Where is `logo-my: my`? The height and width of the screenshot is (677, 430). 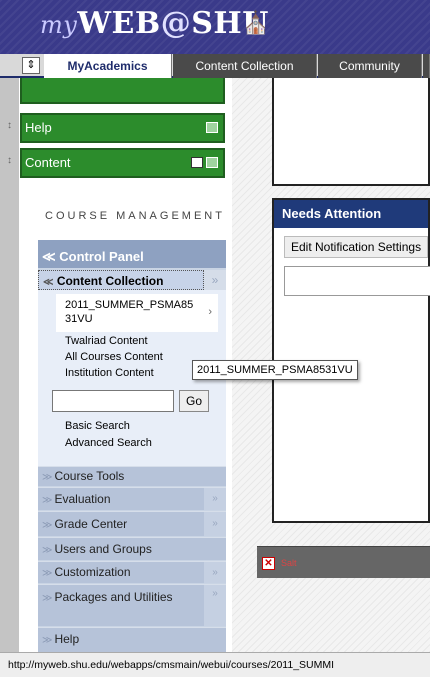
logo-my: my is located at coordinates (59, 25).